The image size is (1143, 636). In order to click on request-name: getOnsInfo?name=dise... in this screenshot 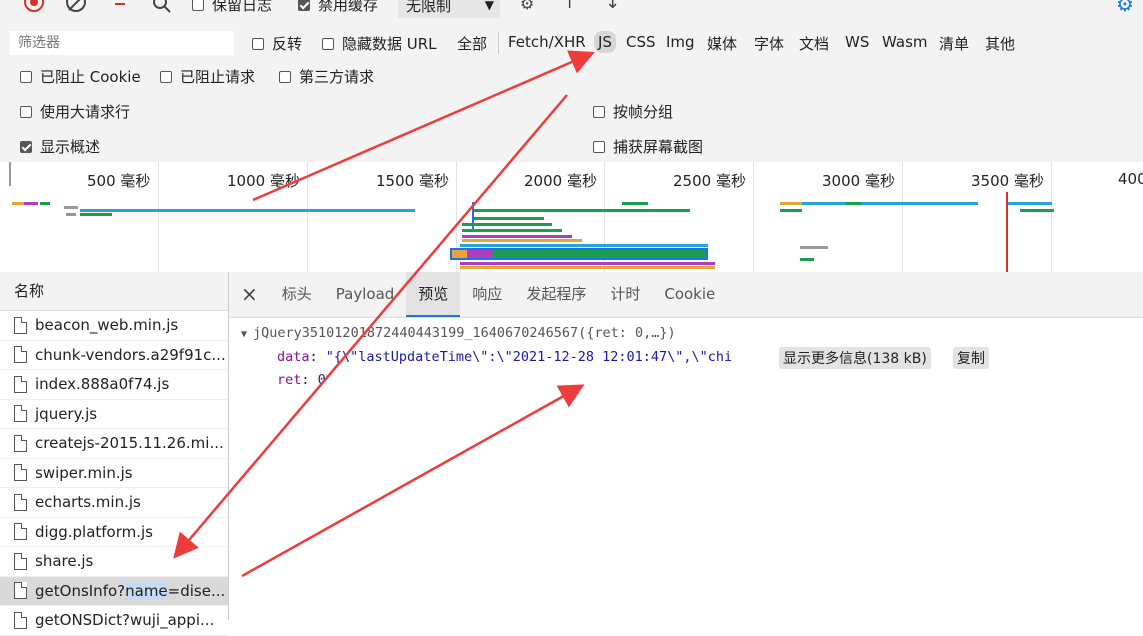, I will do `click(130, 590)`.